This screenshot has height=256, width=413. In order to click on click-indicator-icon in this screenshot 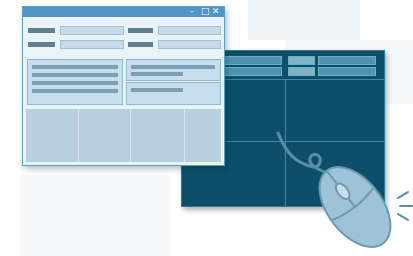, I will do `click(405, 206)`.